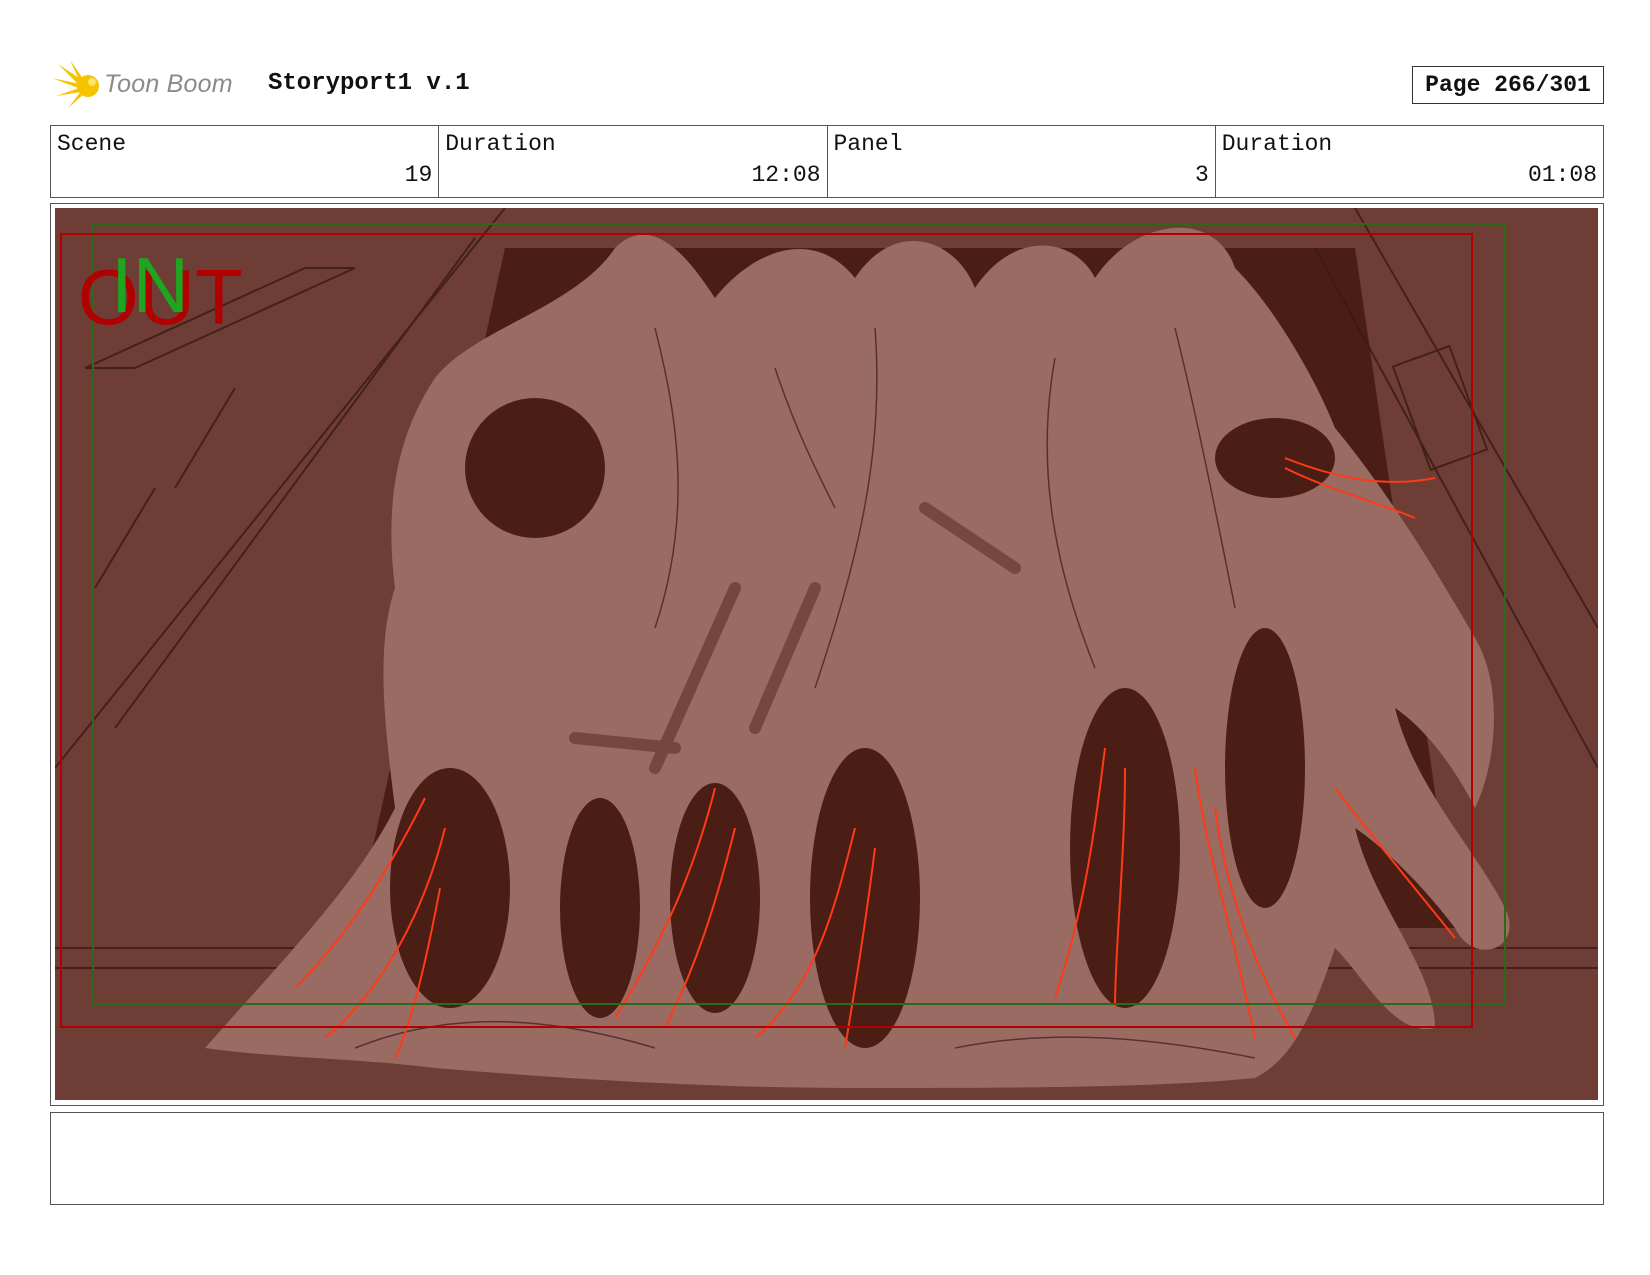 This screenshot has width=1650, height=1275. I want to click on in-marker: IN, so click(150, 285).